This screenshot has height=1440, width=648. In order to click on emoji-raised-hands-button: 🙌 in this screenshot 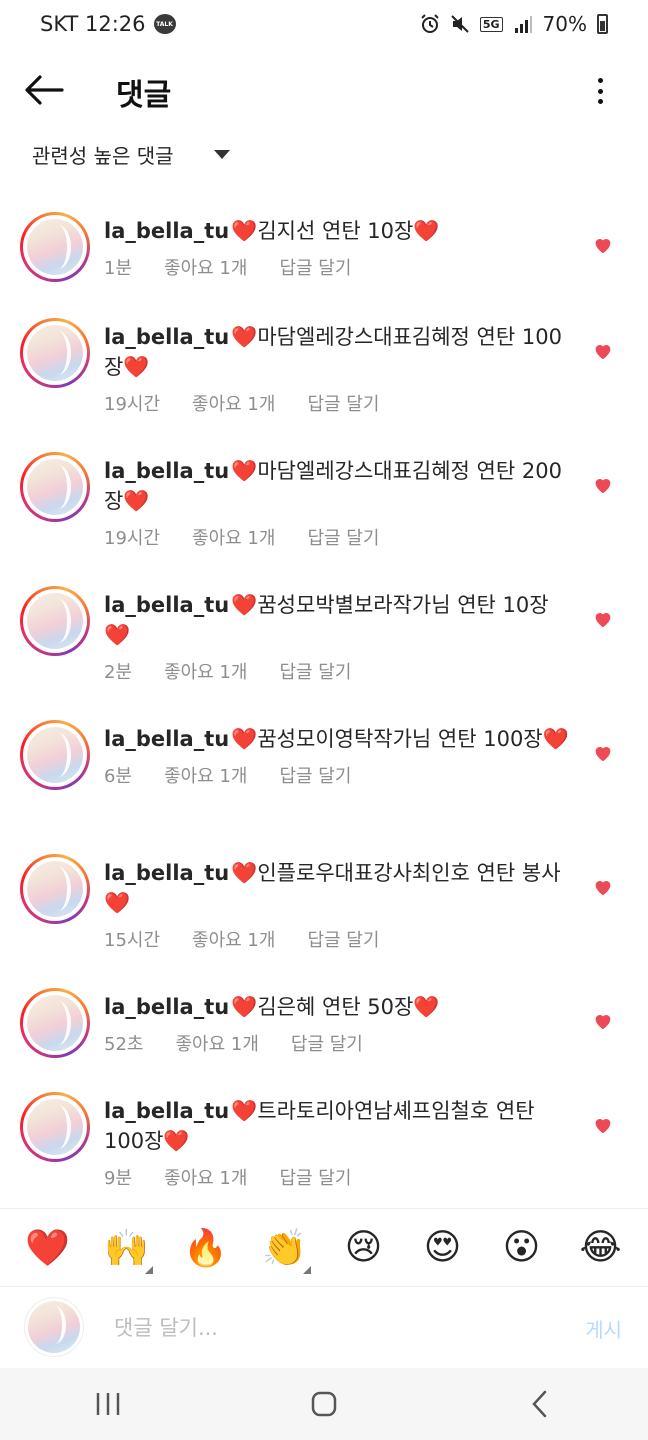, I will do `click(127, 1248)`.